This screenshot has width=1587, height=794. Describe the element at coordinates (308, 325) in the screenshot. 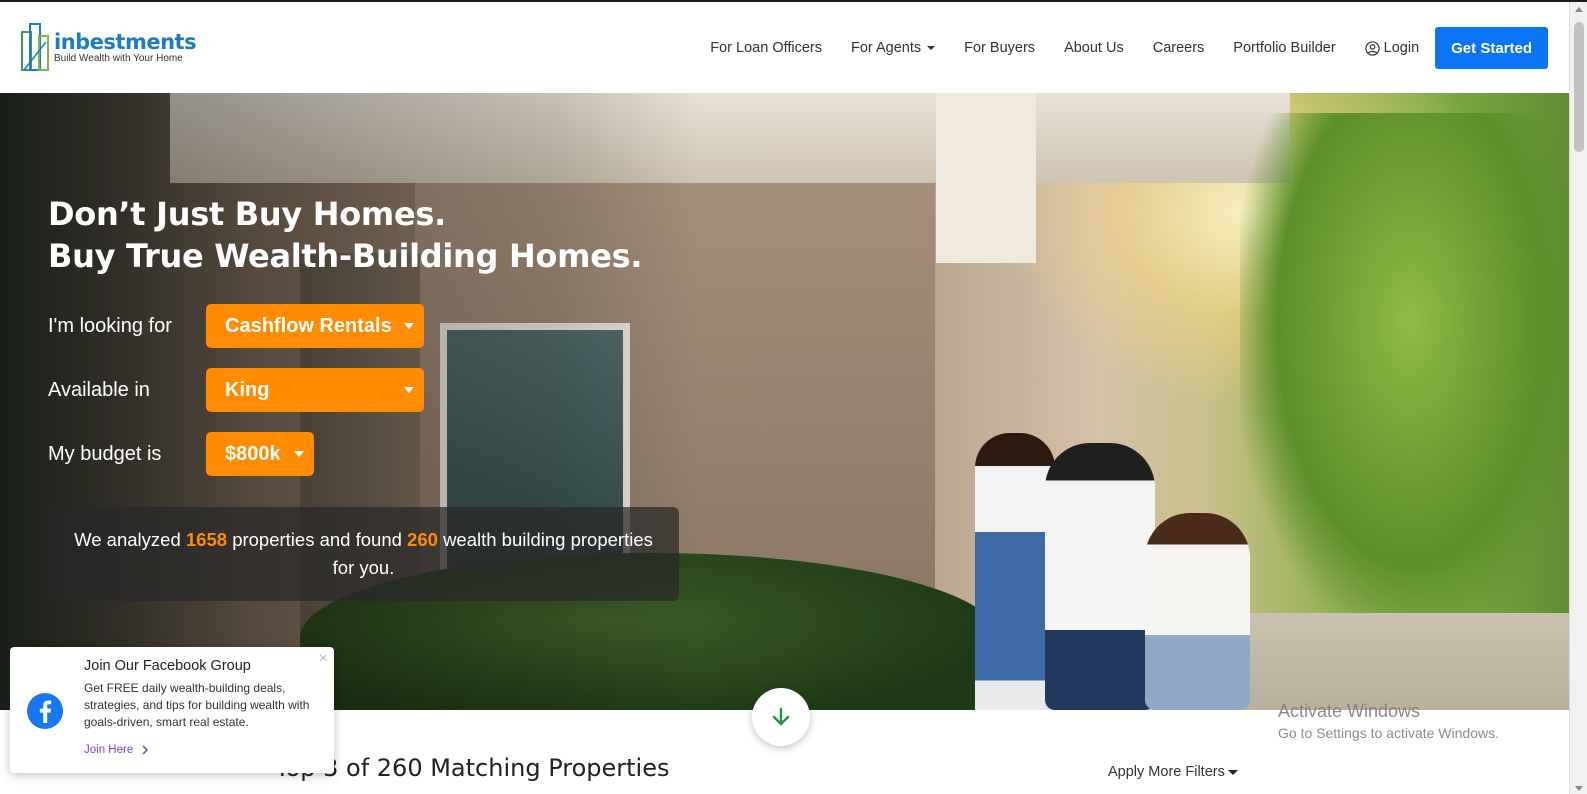

I see `select-value: Cashflow Rentals` at that location.